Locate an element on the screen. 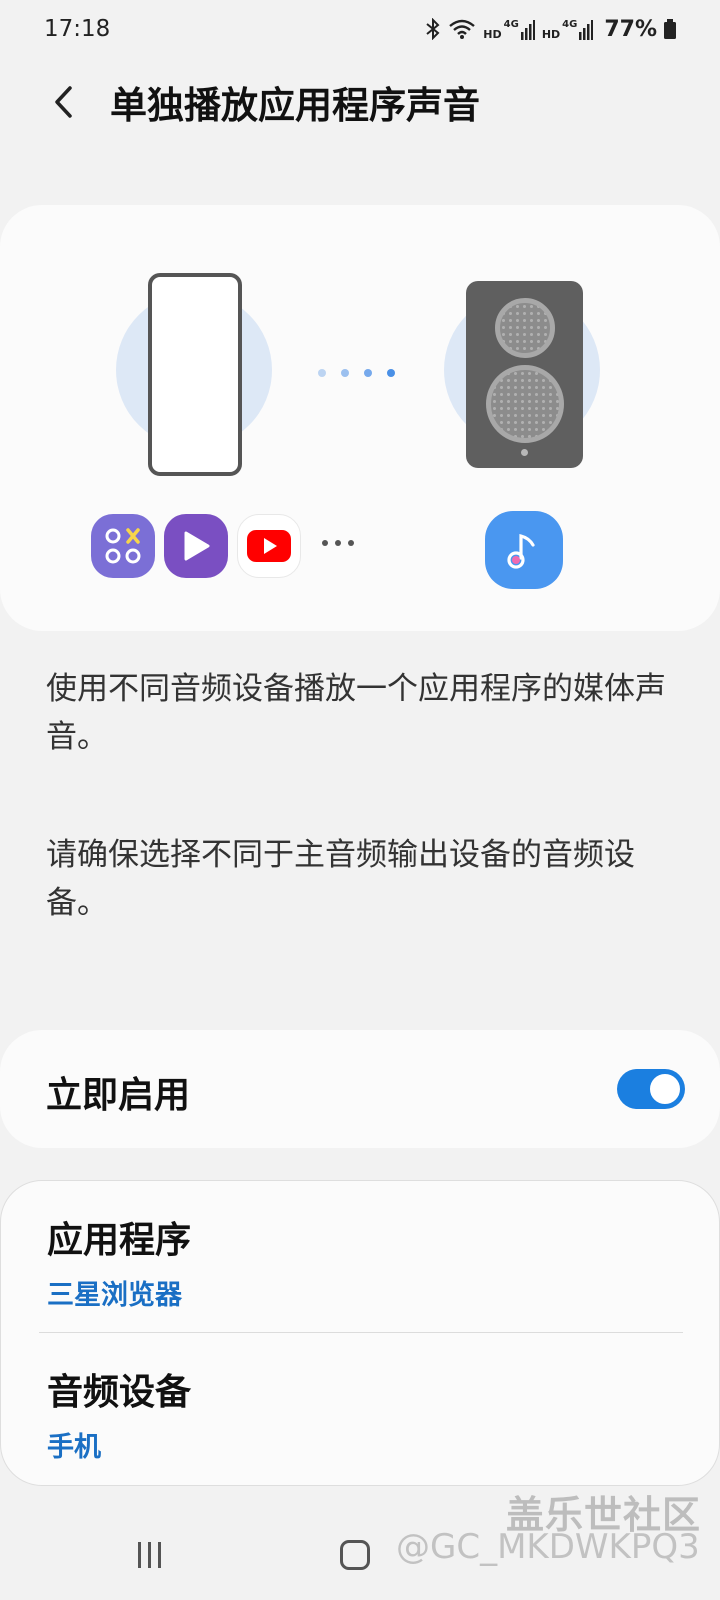  back-button is located at coordinates (64, 102).